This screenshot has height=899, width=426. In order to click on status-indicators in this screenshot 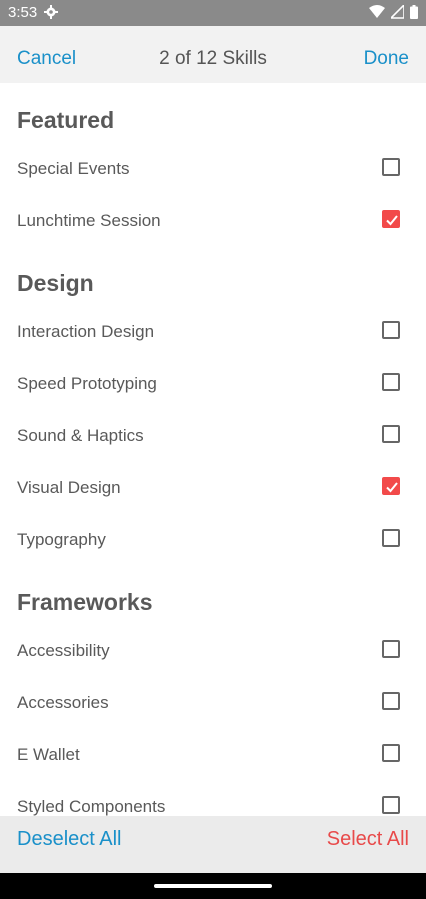, I will do `click(393, 13)`.